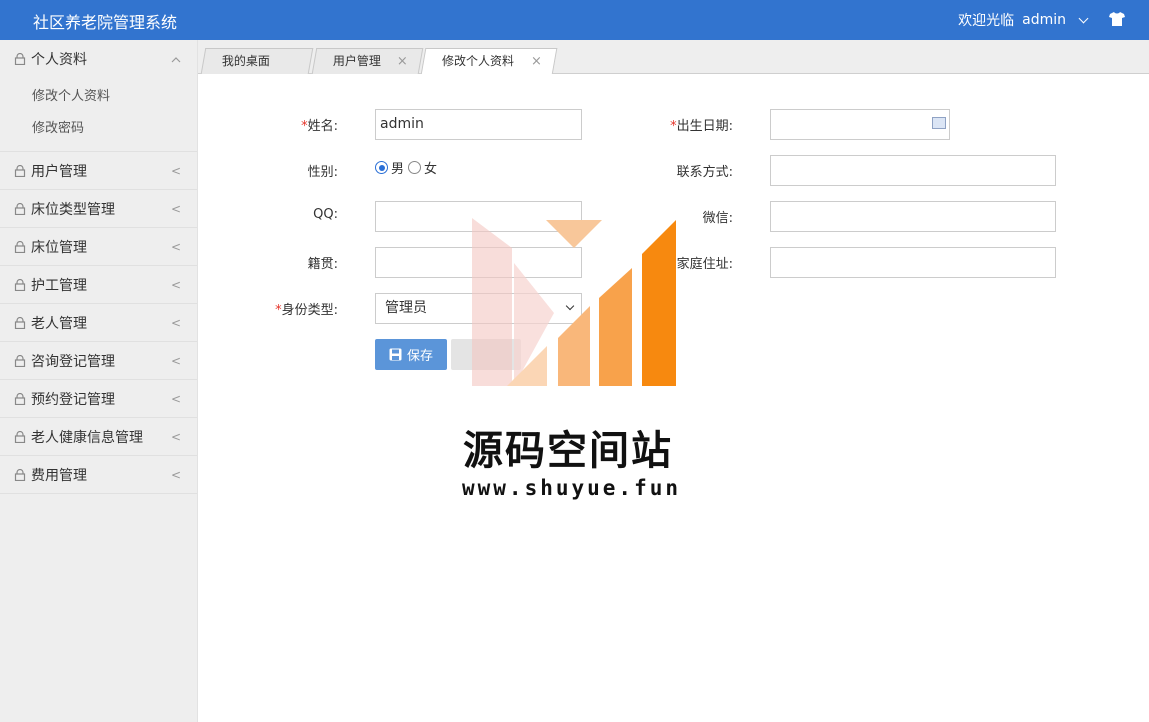  I want to click on username: admin, so click(1044, 20).